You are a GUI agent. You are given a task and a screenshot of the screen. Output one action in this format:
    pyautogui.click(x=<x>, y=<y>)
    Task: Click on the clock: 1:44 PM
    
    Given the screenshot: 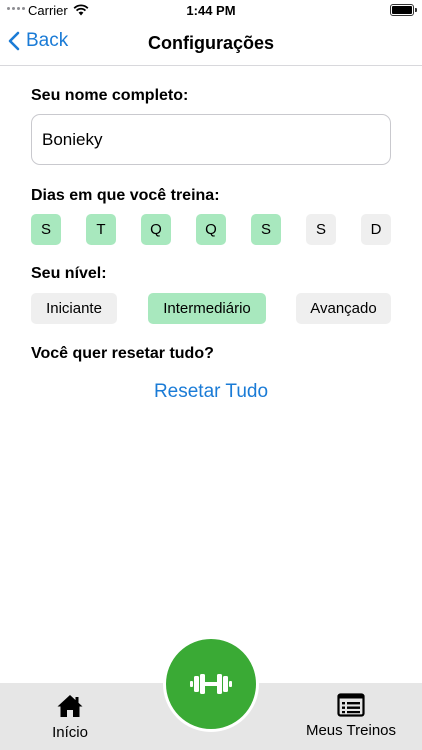 What is the action you would take?
    pyautogui.click(x=211, y=10)
    